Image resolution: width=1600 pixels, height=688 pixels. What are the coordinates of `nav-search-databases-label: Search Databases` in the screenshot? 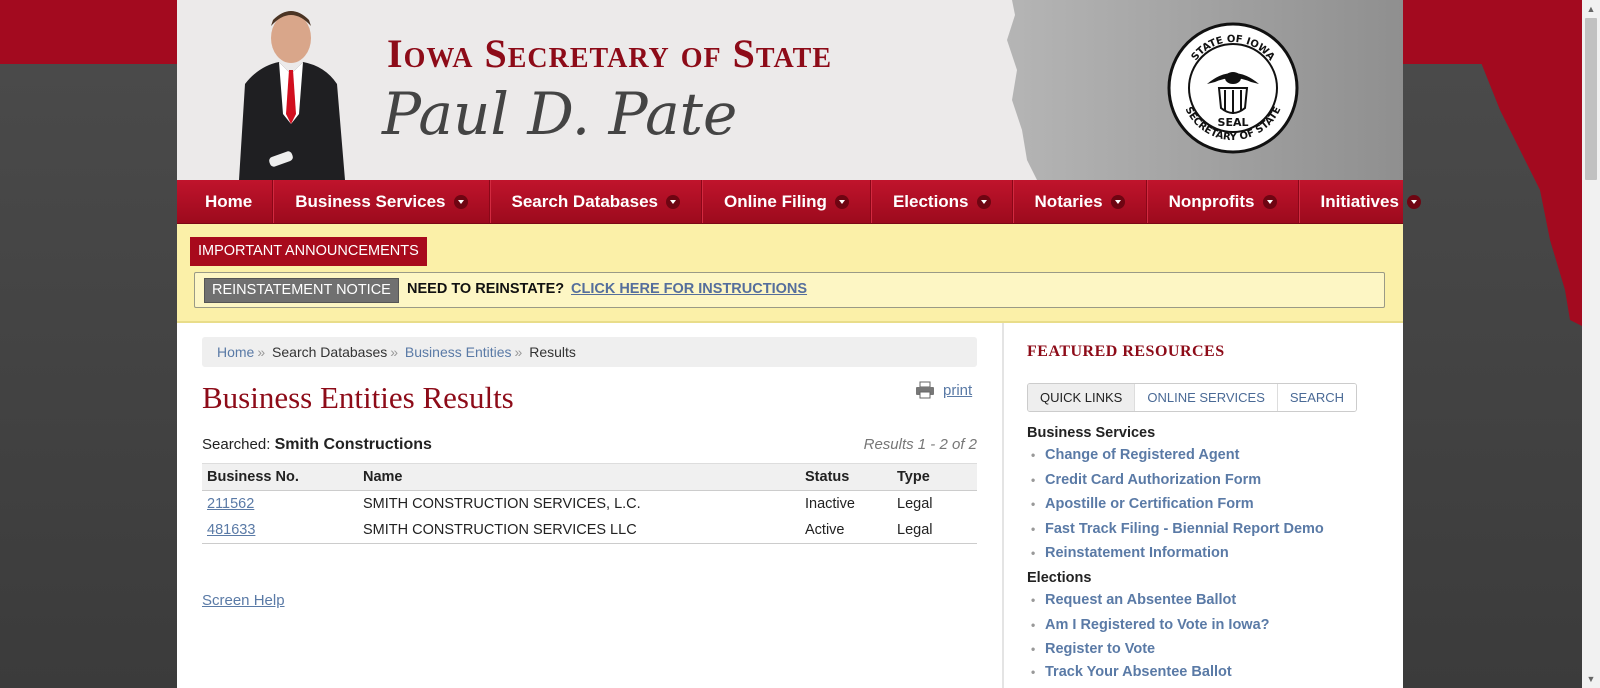 It's located at (584, 201).